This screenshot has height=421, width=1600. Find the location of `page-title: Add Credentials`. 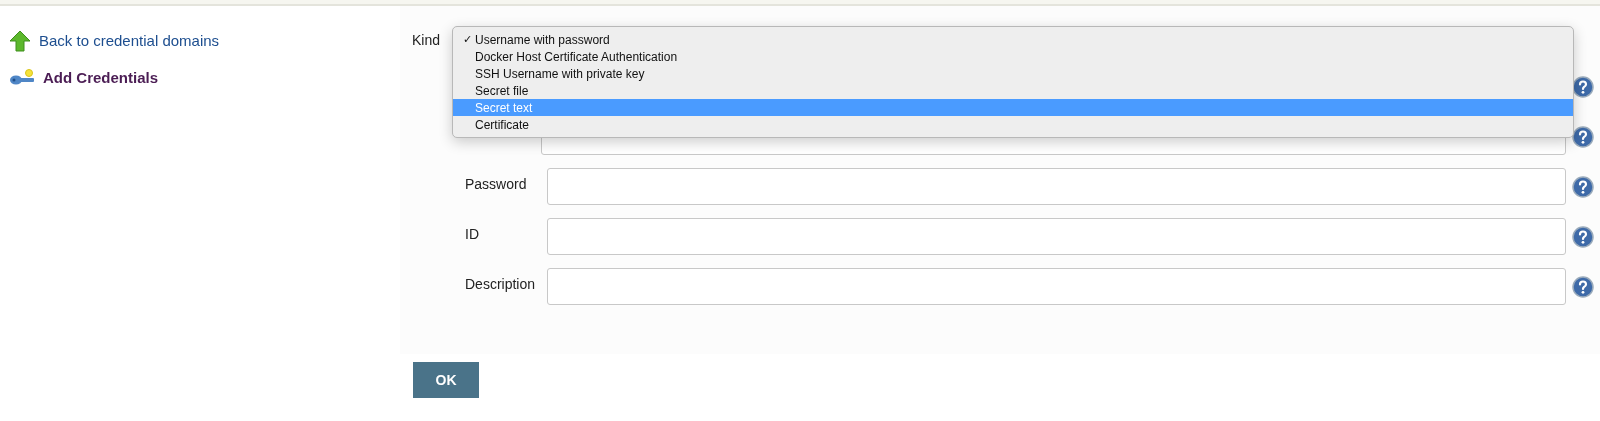

page-title: Add Credentials is located at coordinates (101, 77).